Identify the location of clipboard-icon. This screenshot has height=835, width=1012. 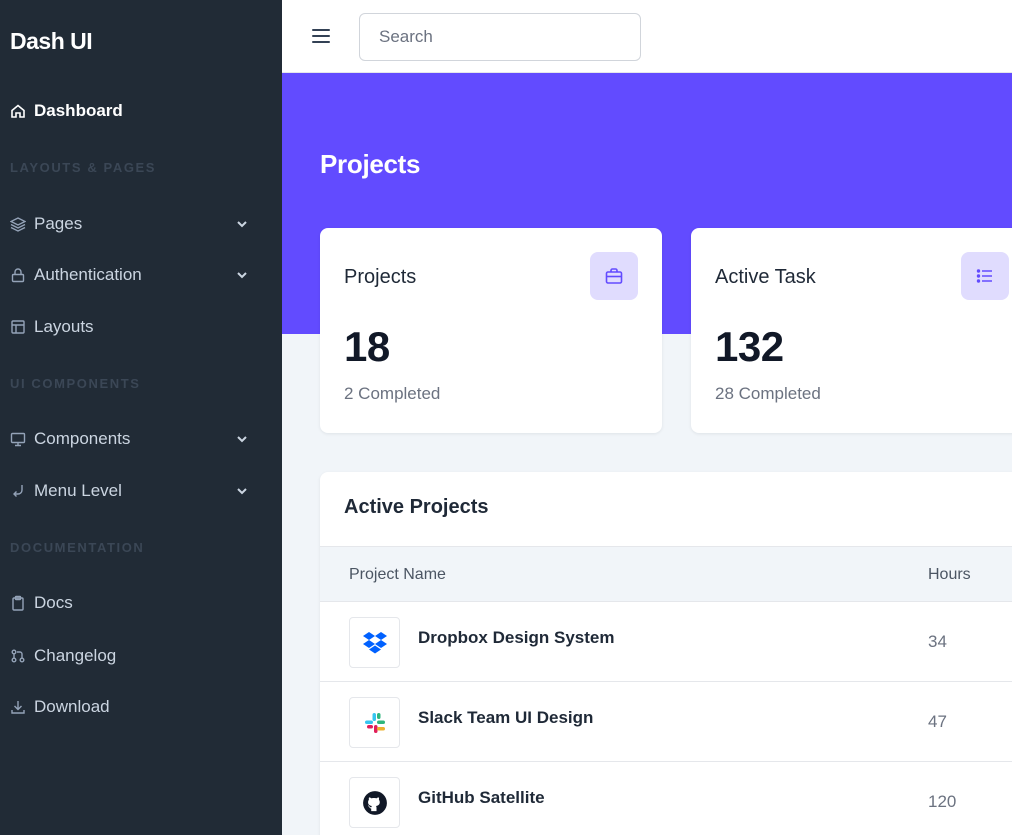
(18, 603).